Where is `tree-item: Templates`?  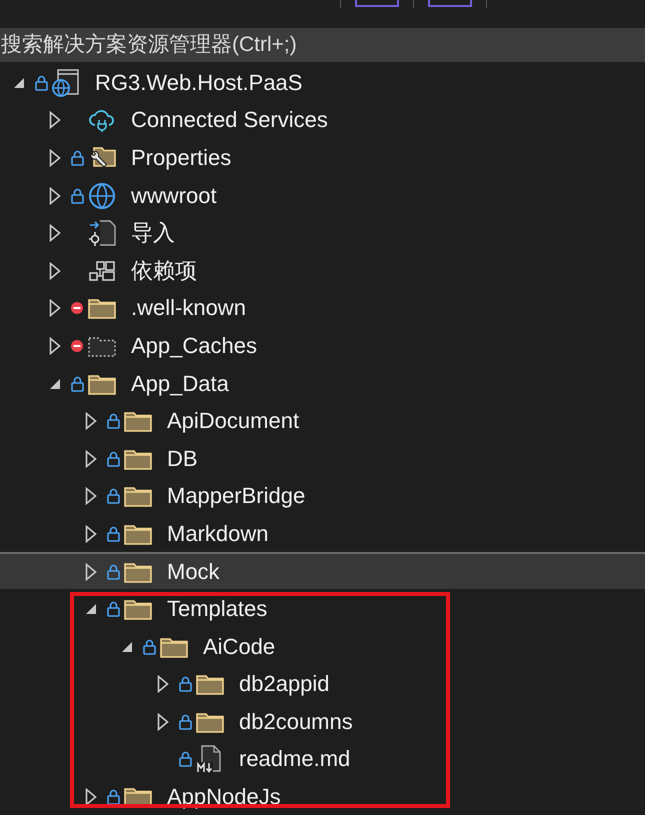
tree-item: Templates is located at coordinates (322, 608).